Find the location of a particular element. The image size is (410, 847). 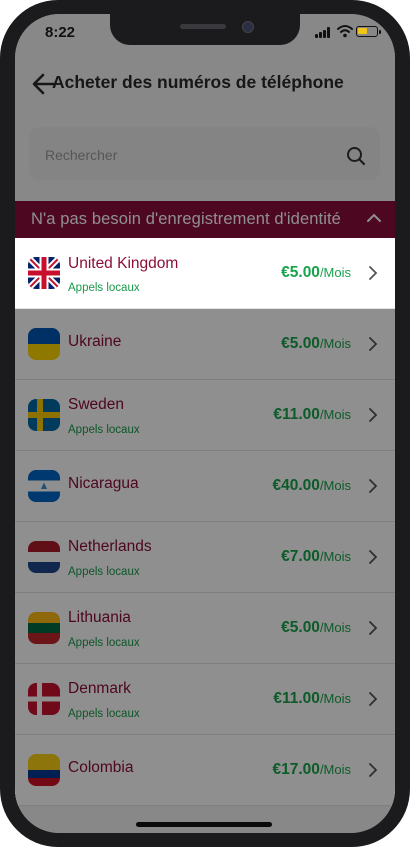

price: €7.00/Mois is located at coordinates (316, 557).